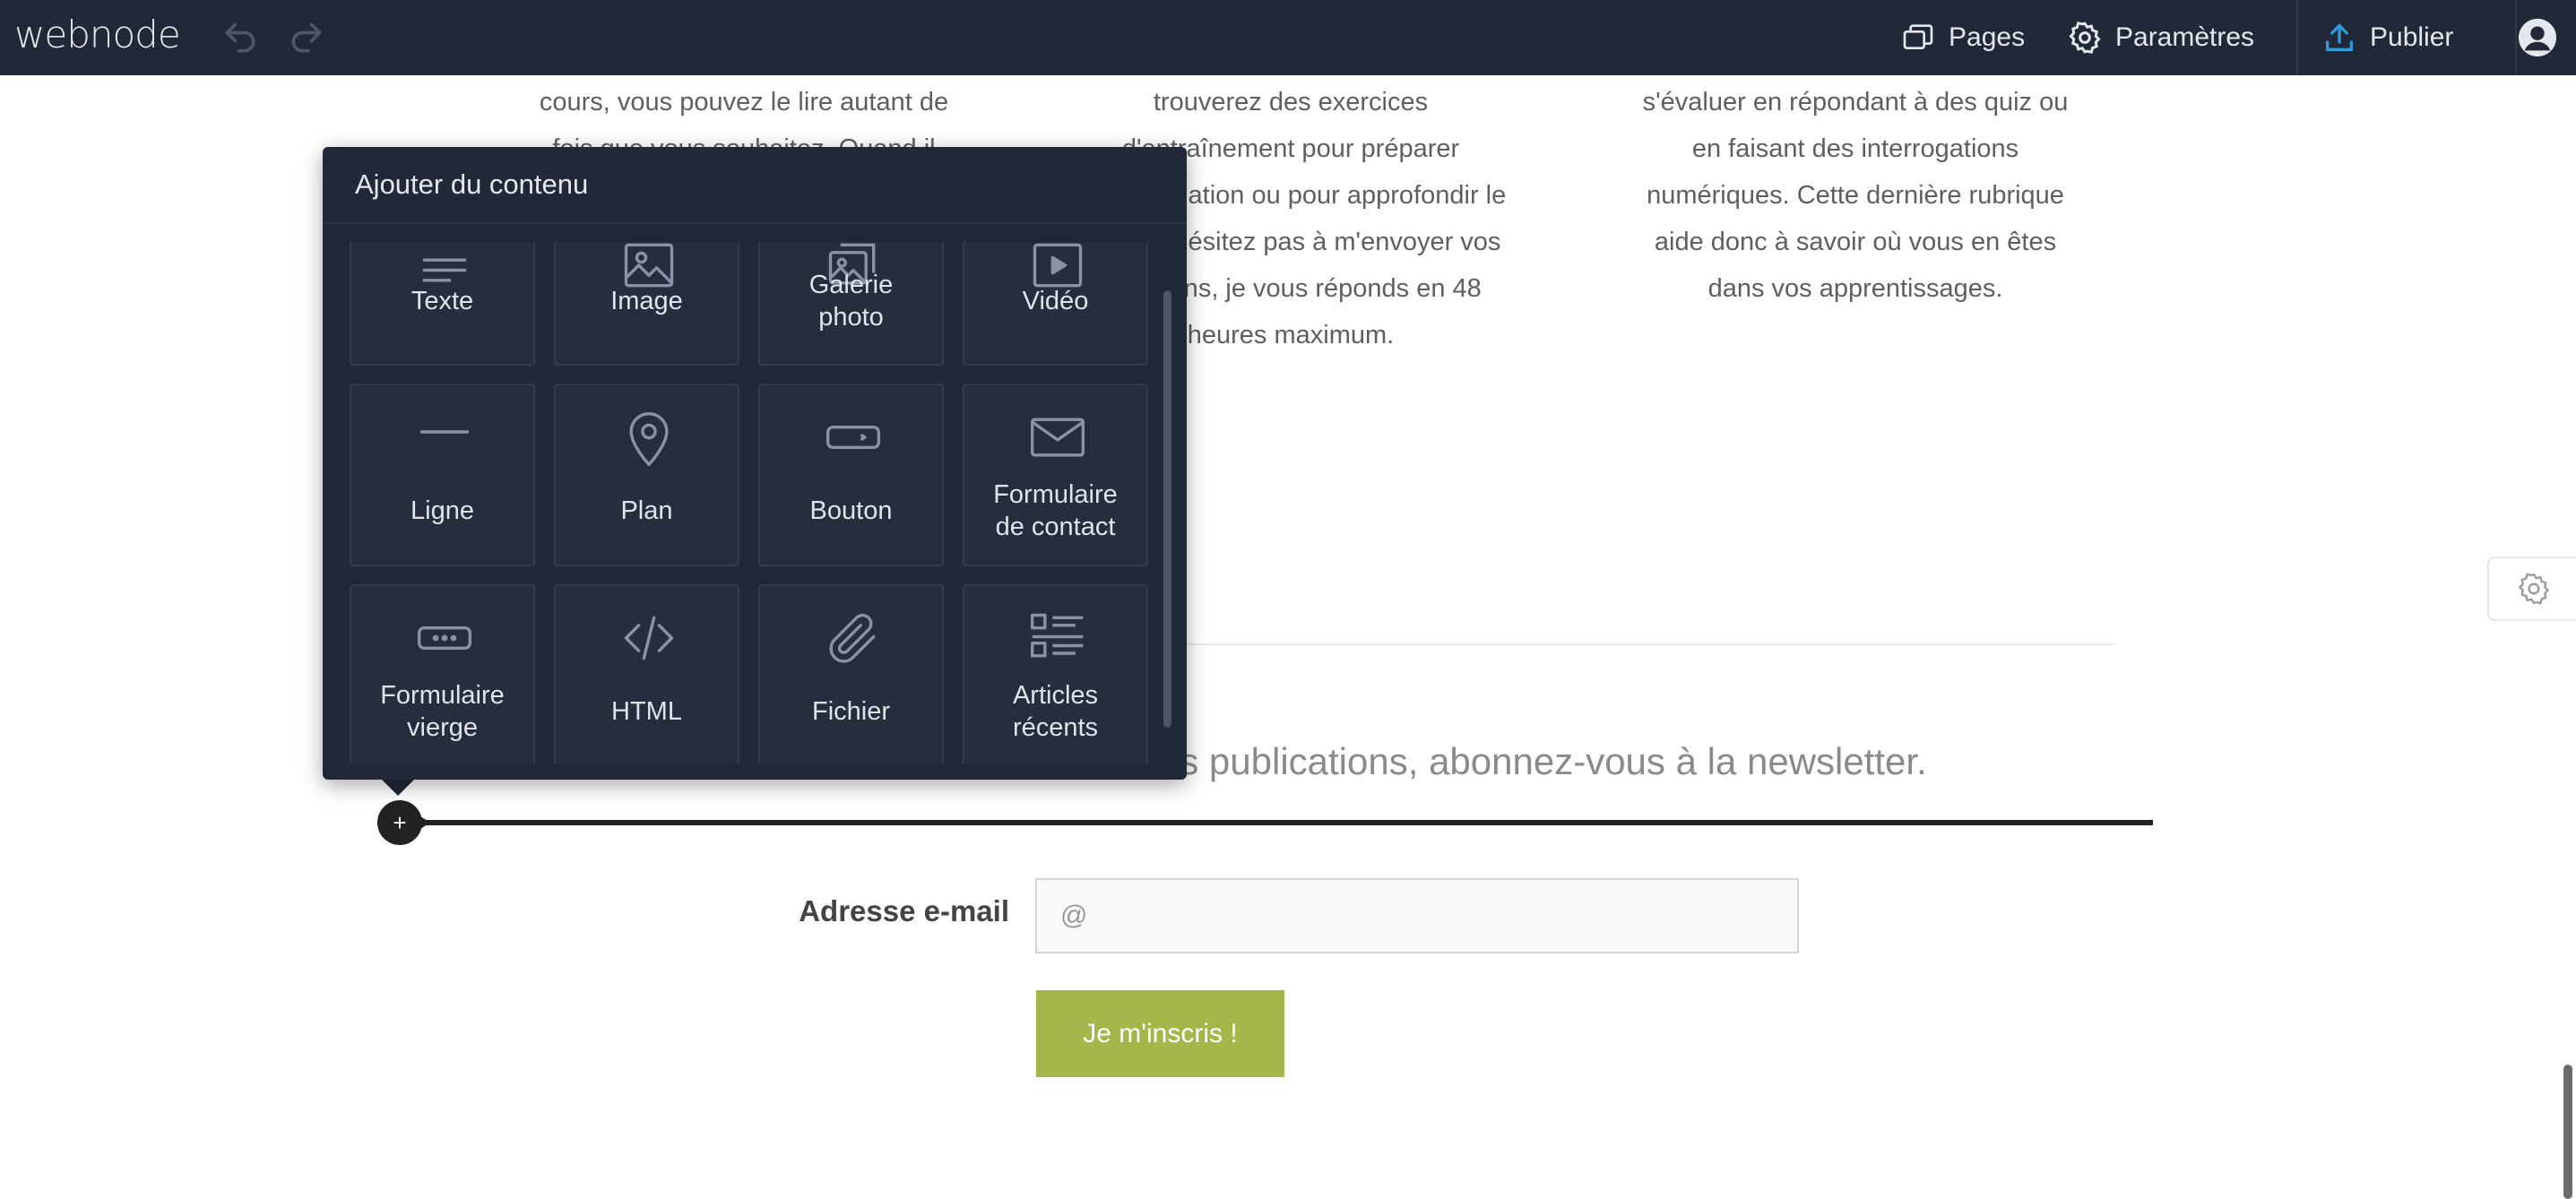 The width and height of the screenshot is (2576, 1199). Describe the element at coordinates (442, 673) in the screenshot. I see `tile-blank-form: Formulaire vierge` at that location.